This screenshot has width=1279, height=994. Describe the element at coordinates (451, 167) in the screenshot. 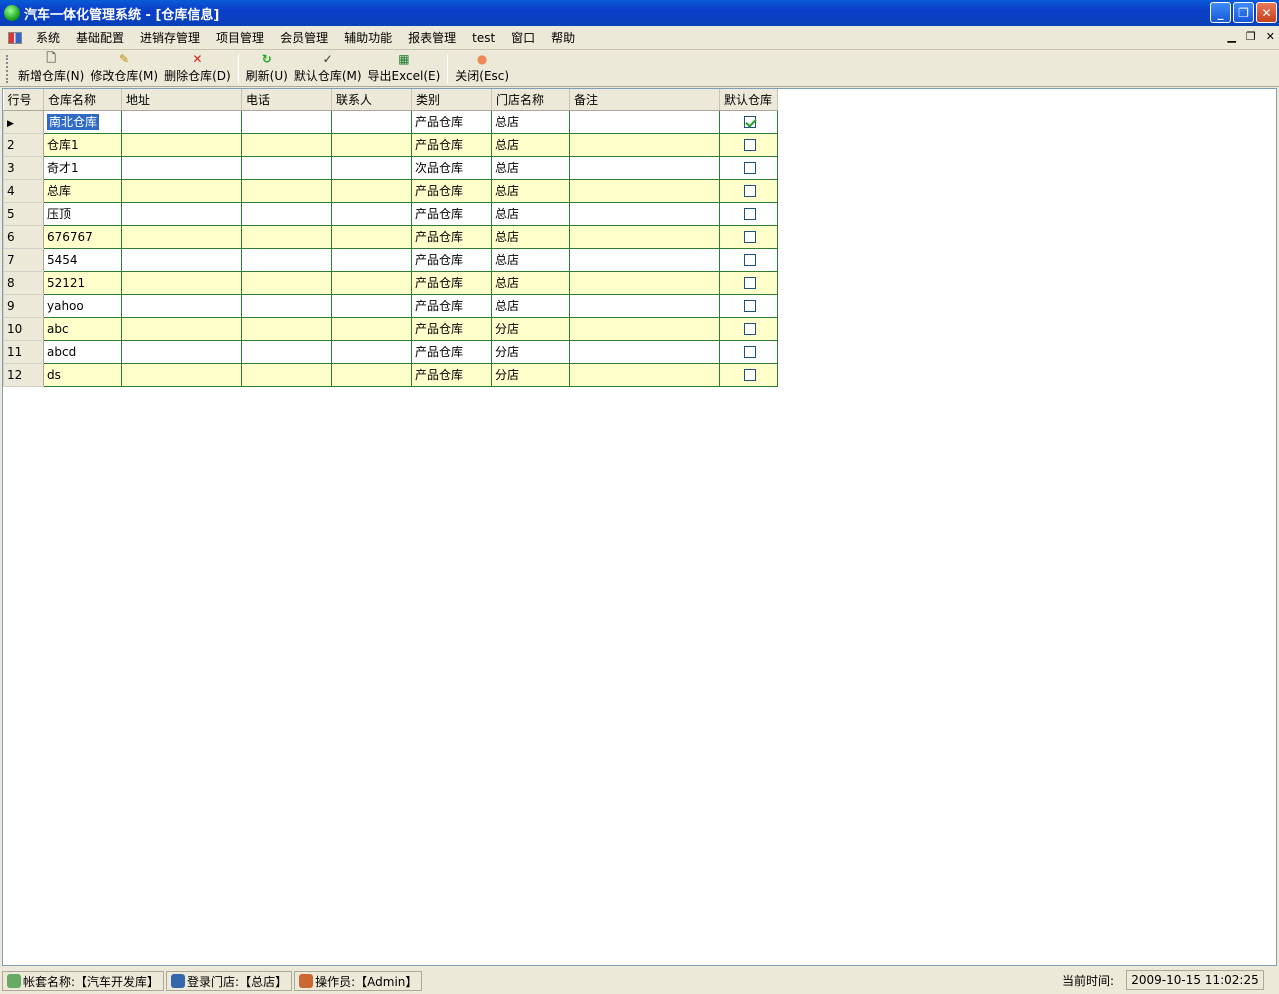

I see `cell-type: 次品仓库` at that location.